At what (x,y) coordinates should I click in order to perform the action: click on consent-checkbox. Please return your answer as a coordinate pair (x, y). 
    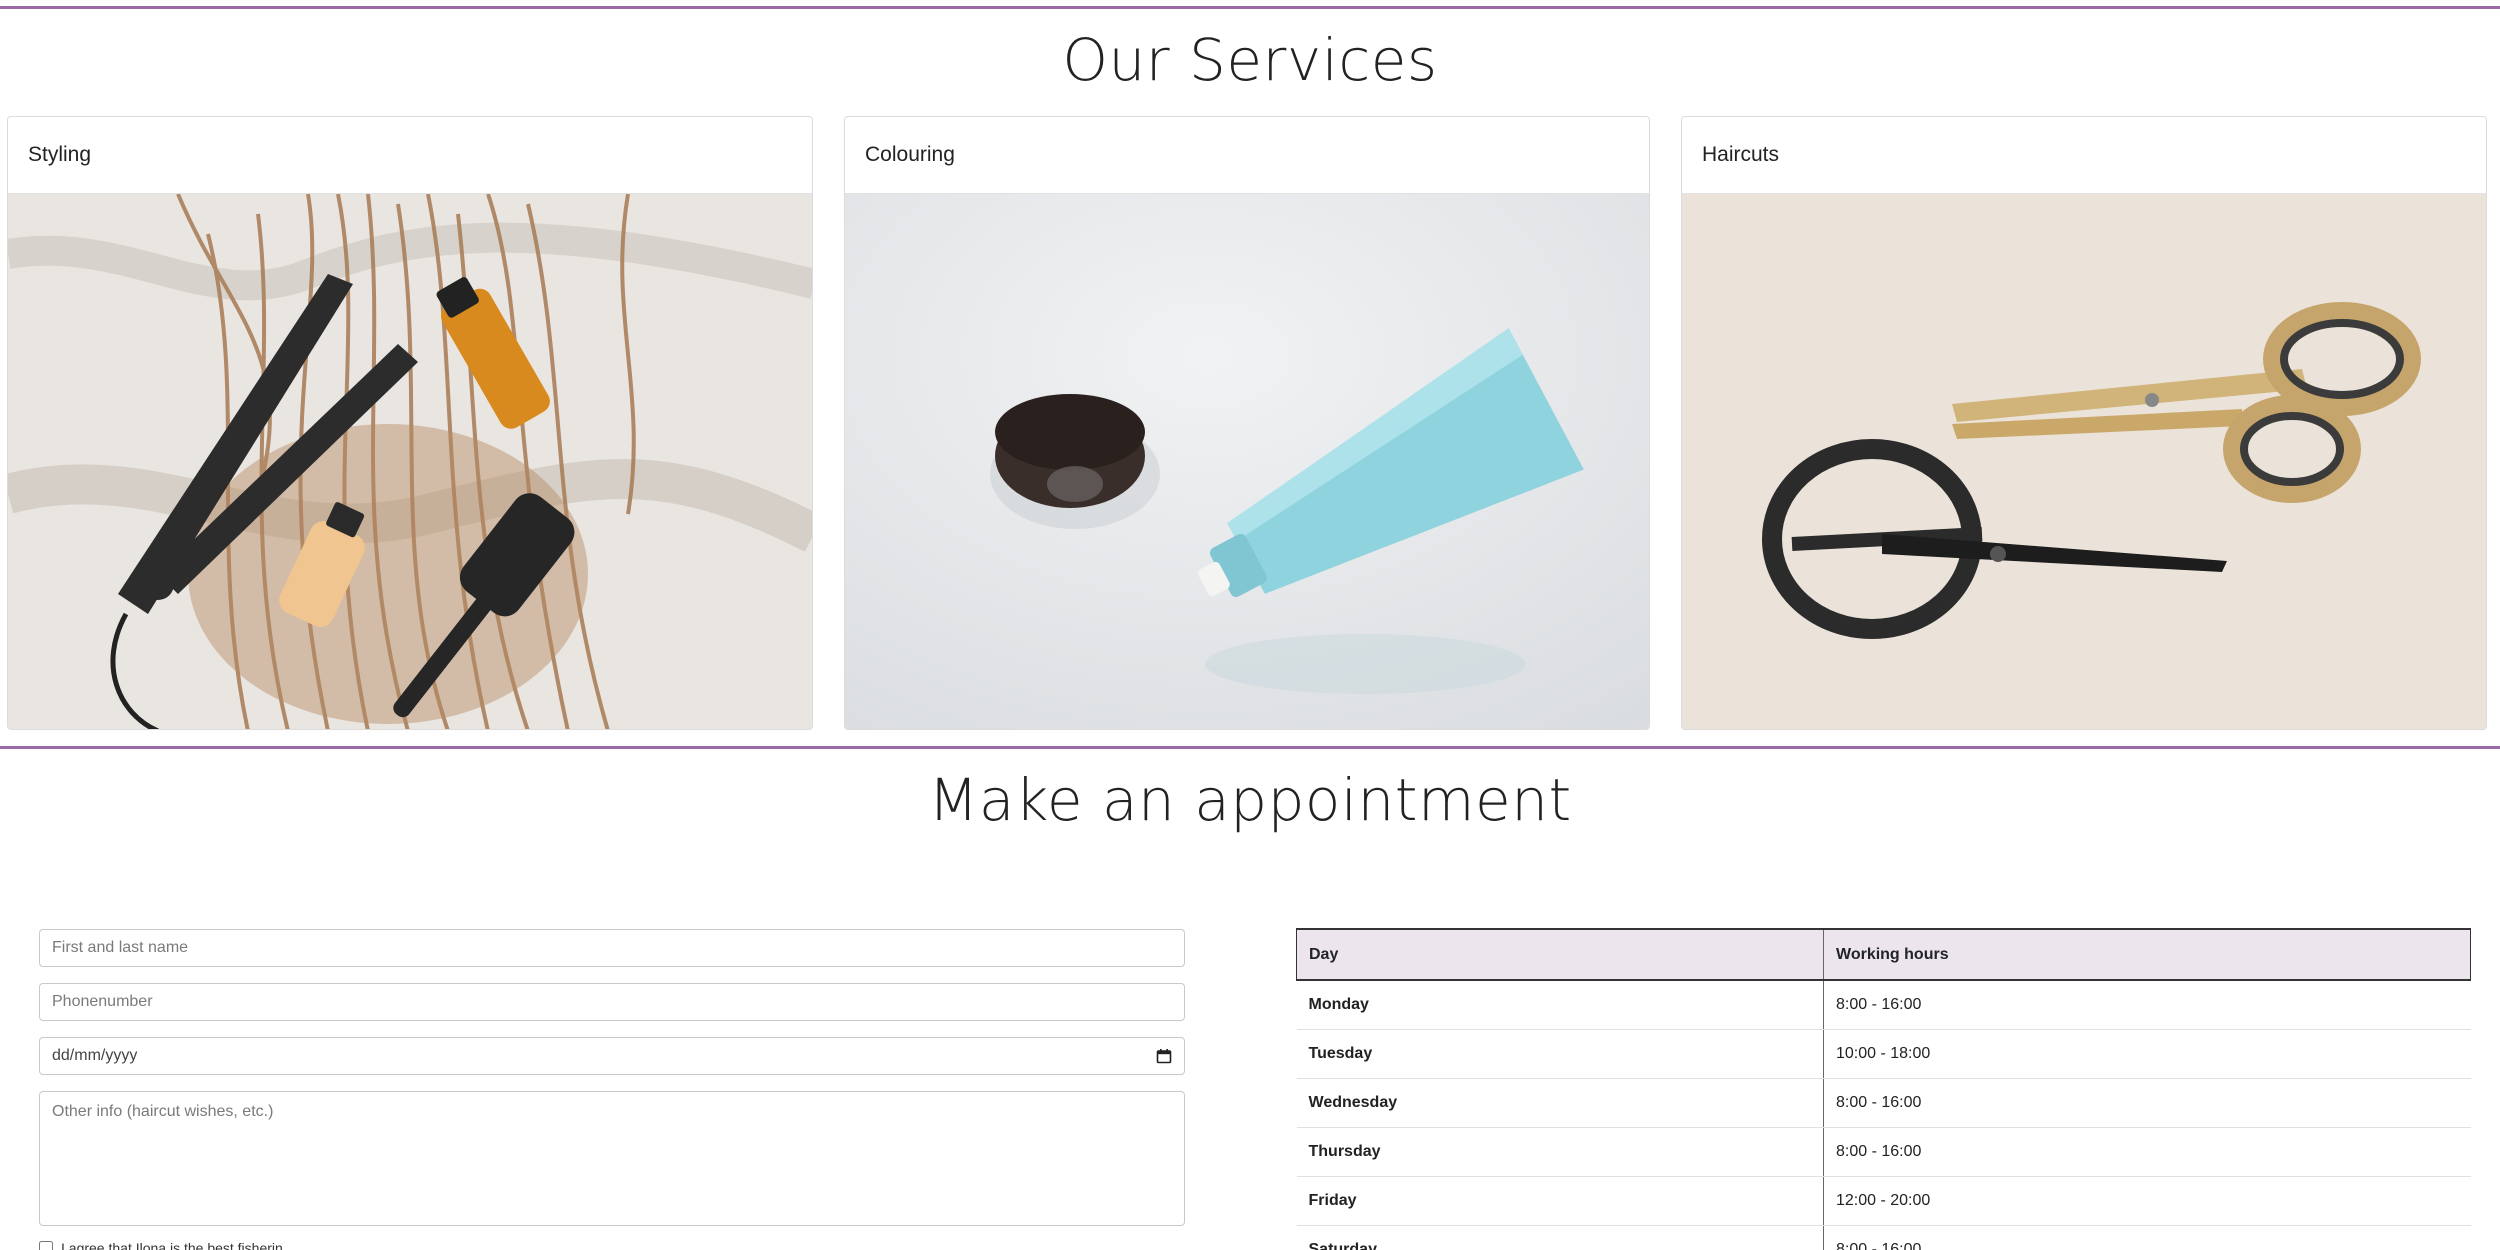
    Looking at the image, I should click on (46, 1245).